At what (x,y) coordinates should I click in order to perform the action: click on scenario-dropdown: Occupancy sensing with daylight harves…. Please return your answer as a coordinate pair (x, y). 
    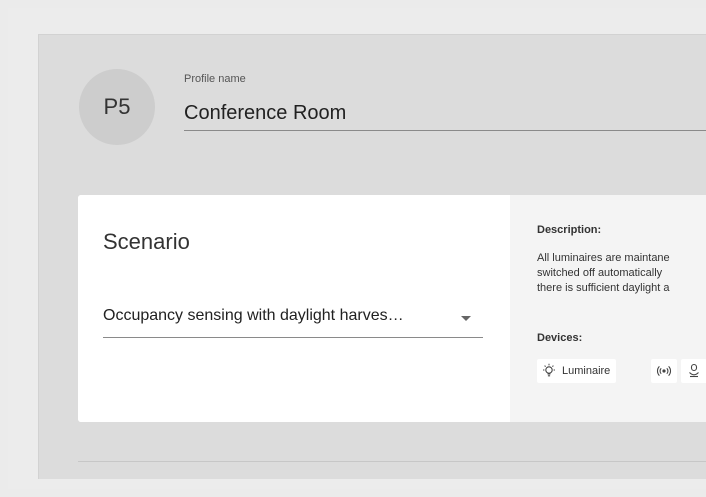
    Looking at the image, I should click on (293, 319).